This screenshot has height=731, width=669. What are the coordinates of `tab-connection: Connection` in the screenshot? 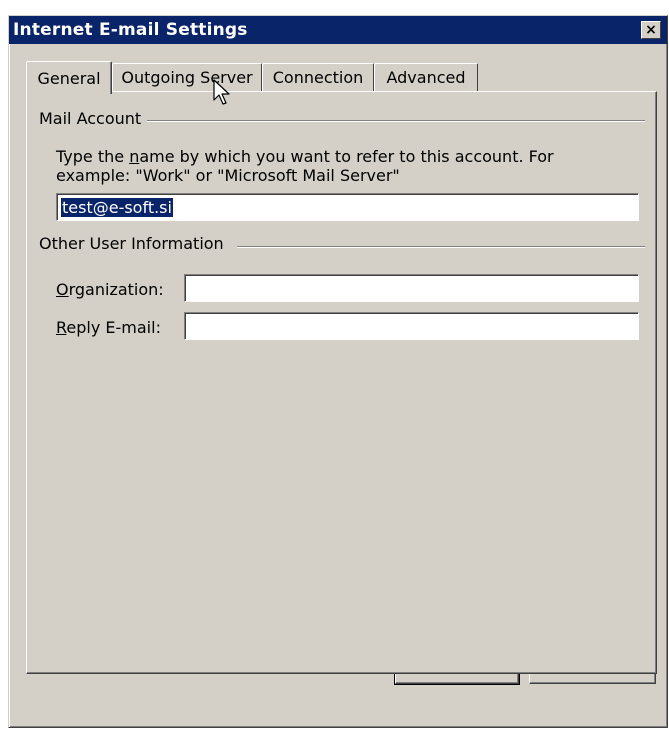 It's located at (318, 77).